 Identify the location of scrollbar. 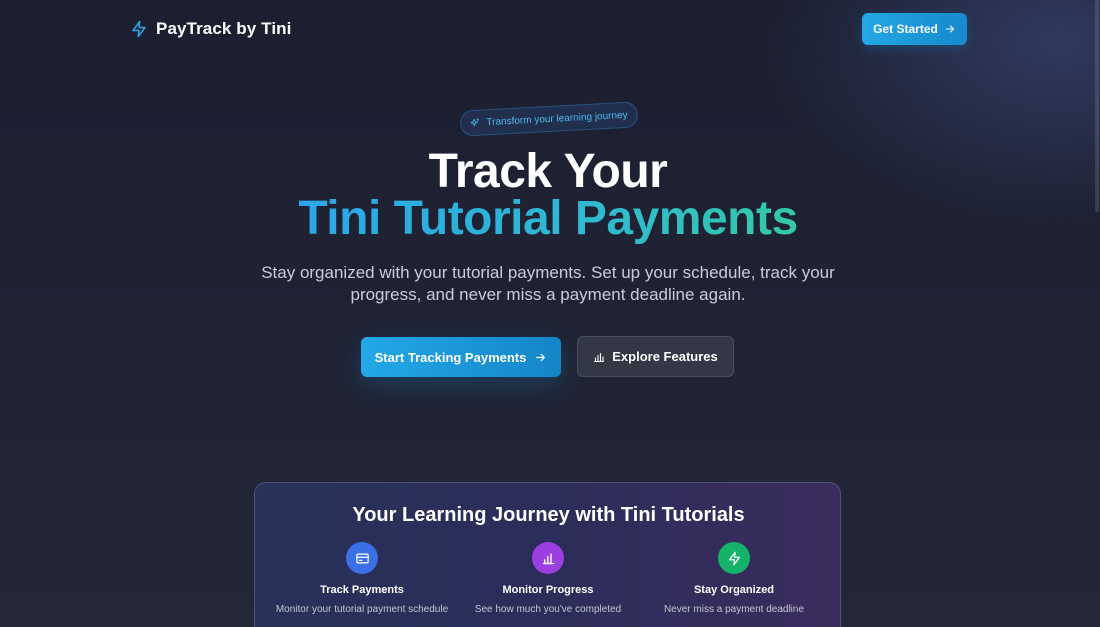
(1097, 313).